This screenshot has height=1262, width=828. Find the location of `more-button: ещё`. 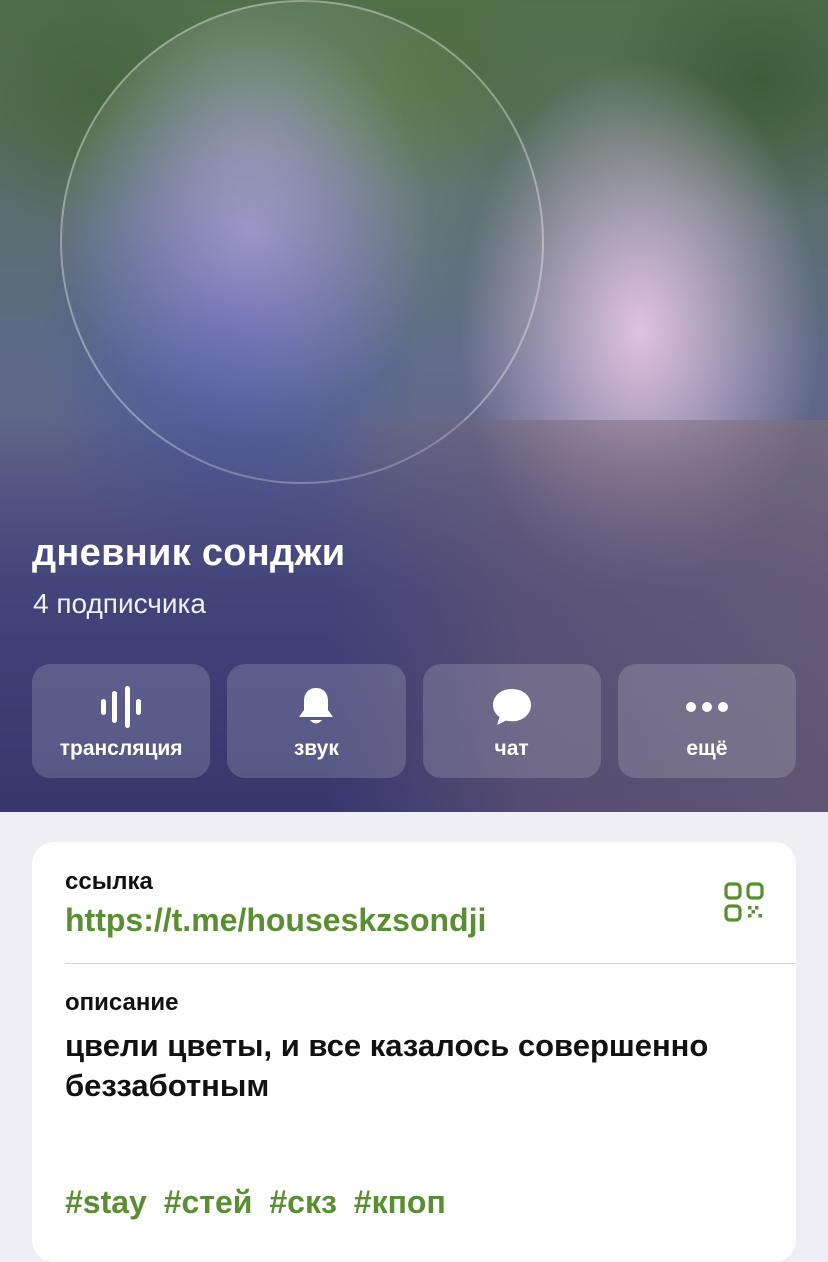

more-button: ещё is located at coordinates (706, 721).